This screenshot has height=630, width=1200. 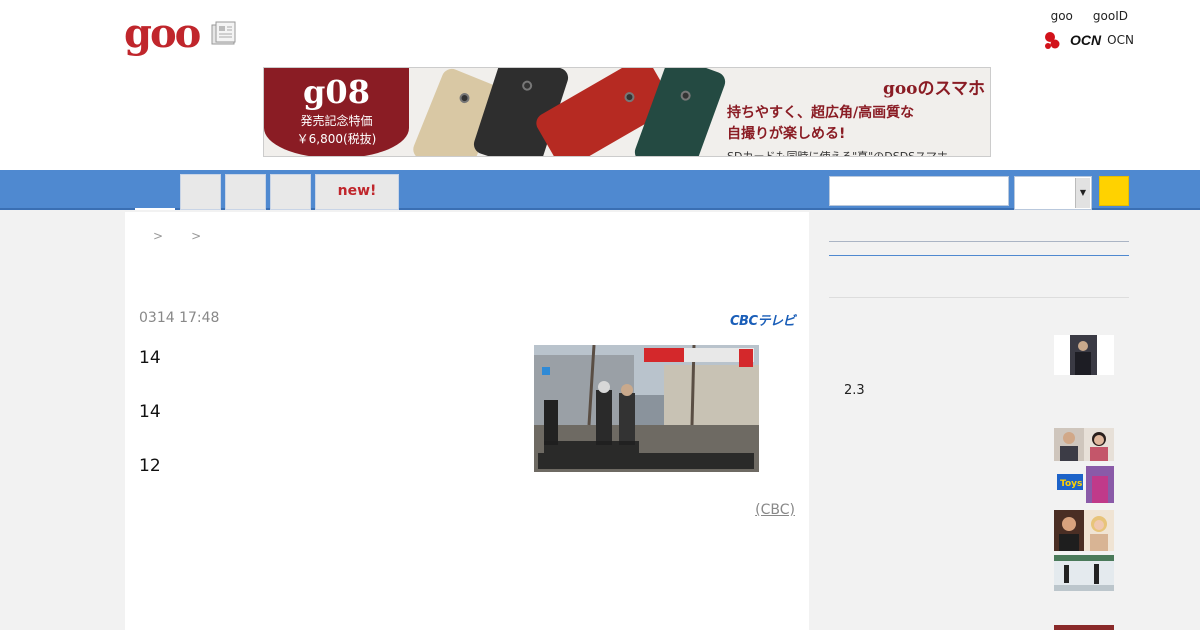 What do you see at coordinates (179, 318) in the screenshot?
I see `article-datetime: 0314 17:48` at bounding box center [179, 318].